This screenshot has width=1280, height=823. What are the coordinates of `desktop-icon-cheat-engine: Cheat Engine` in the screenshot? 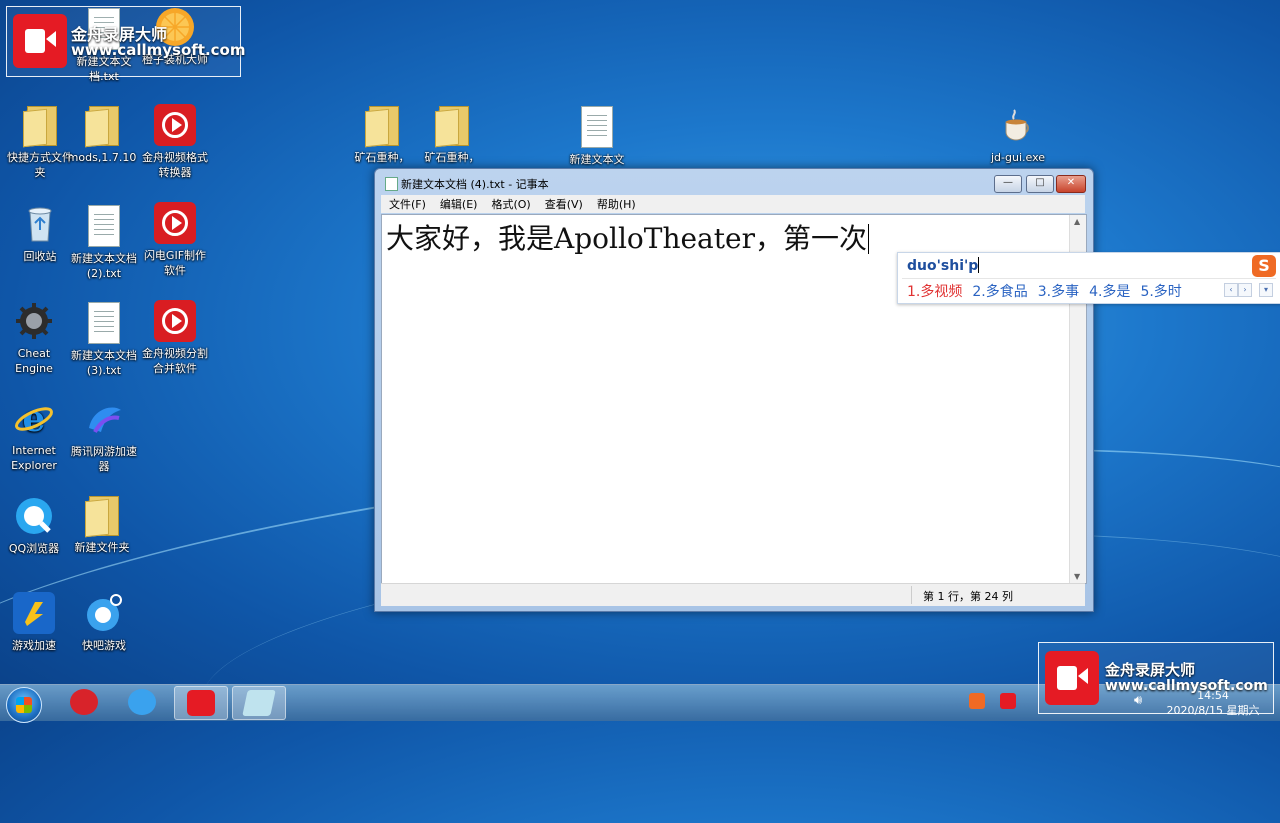 It's located at (35, 338).